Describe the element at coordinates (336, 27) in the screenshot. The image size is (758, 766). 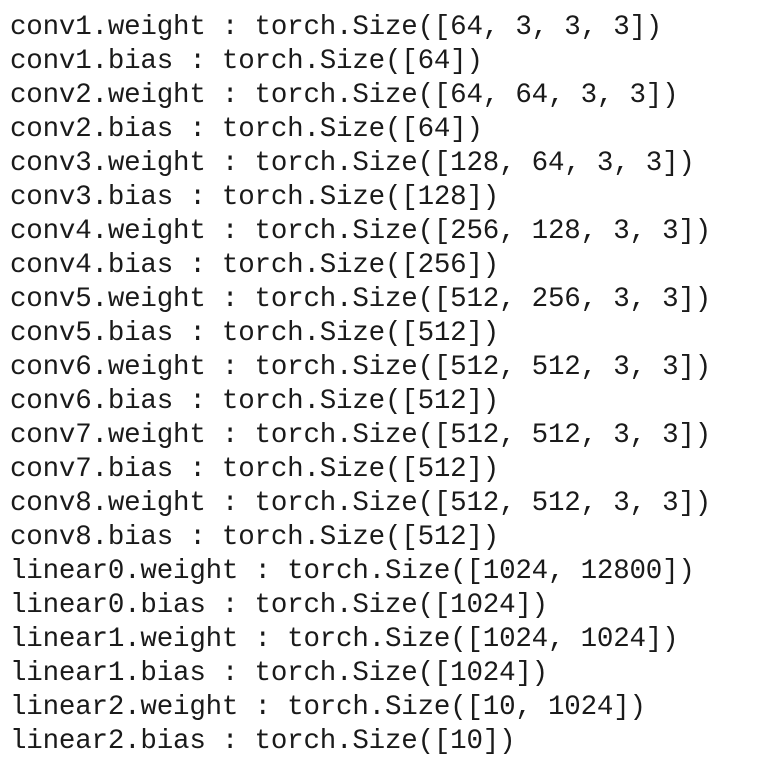
I see `output-line: conv1.weight : torch.Size([64, 3, 3, 3])` at that location.